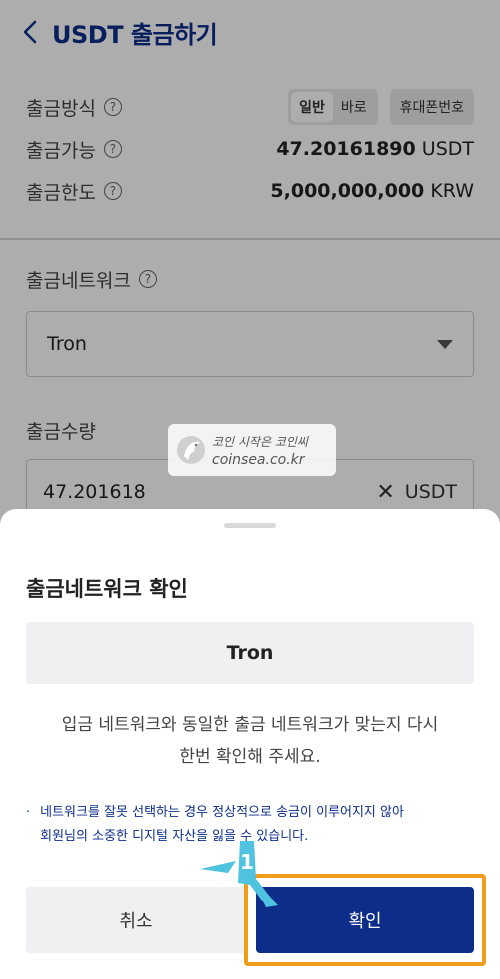 This screenshot has height=979, width=500. Describe the element at coordinates (250, 725) in the screenshot. I see `confirm-message-line: 입금 네트워크와 동일한 출금 네트워크가 맞는지 다시` at that location.